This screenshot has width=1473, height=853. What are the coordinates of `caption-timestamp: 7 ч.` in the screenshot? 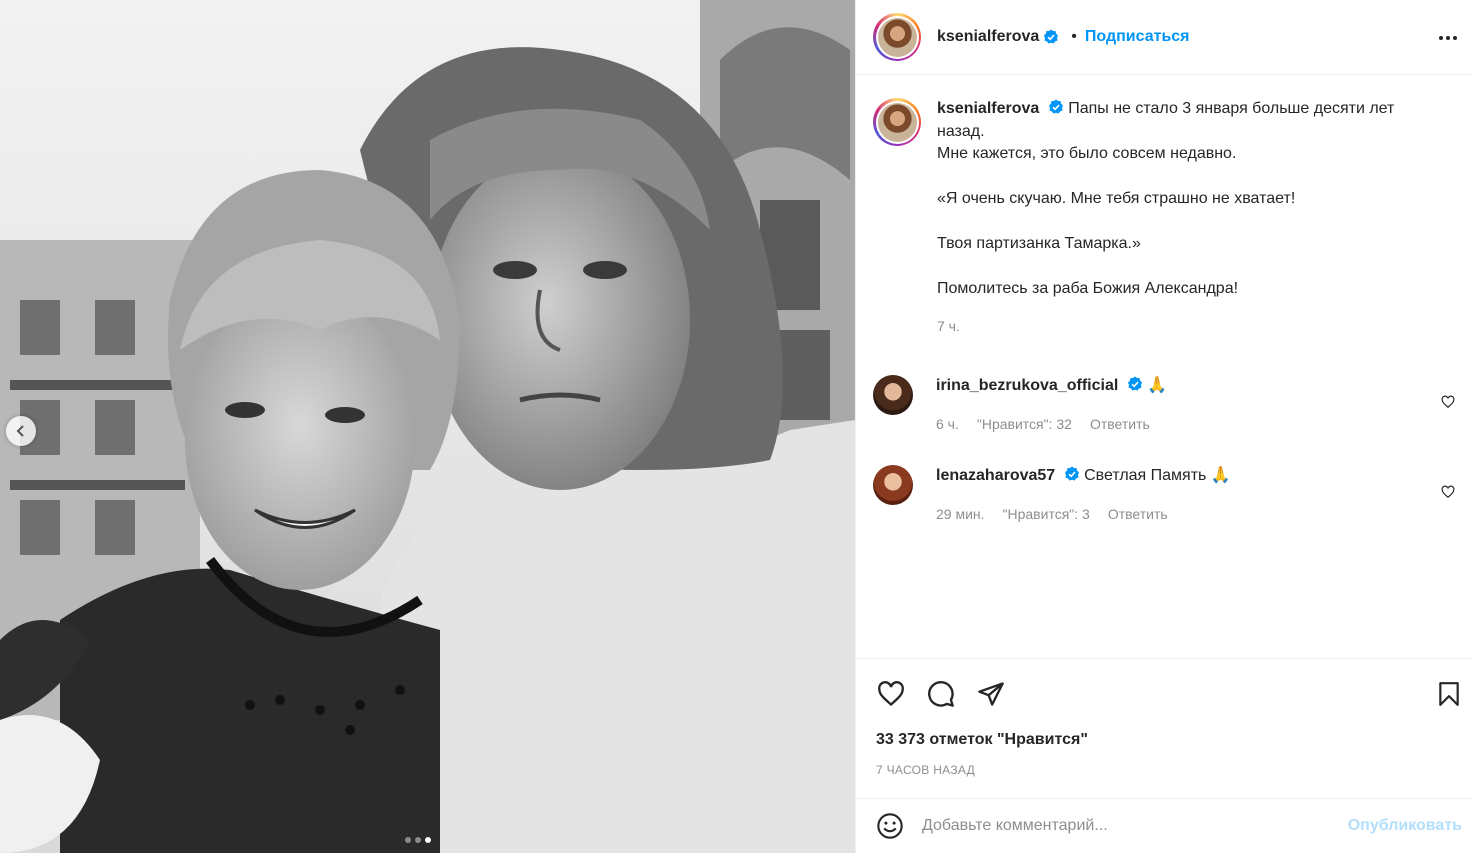 It's located at (1187, 326).